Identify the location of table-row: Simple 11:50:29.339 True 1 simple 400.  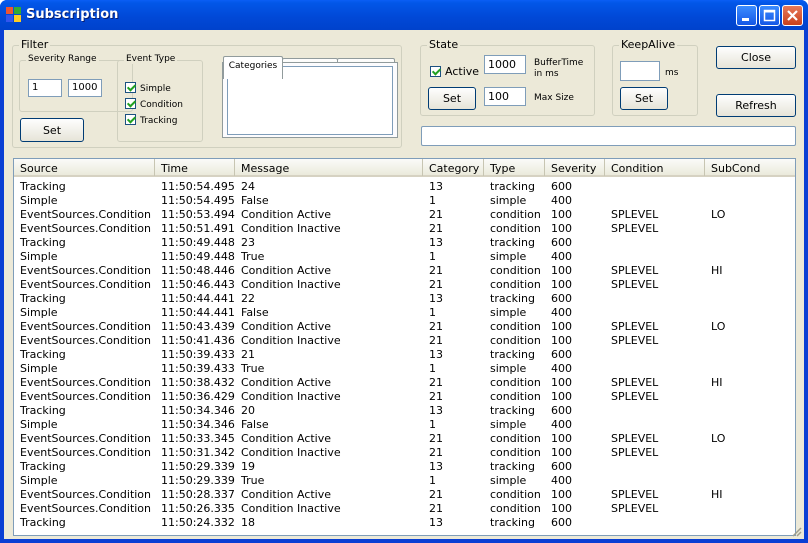
(404, 481).